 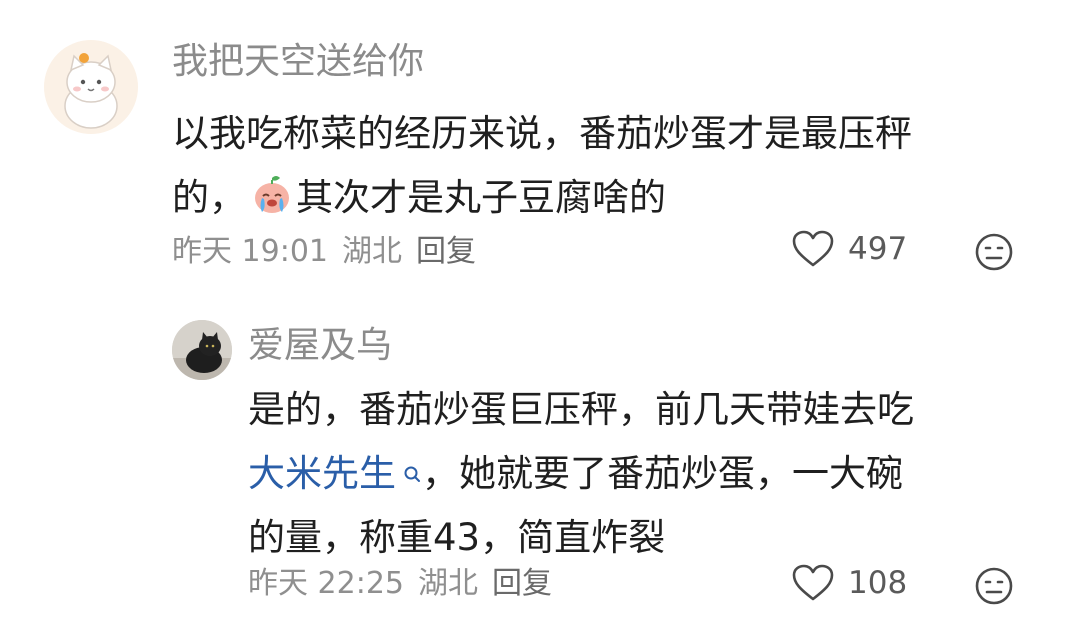 What do you see at coordinates (878, 249) in the screenshot?
I see `like-count: 497` at bounding box center [878, 249].